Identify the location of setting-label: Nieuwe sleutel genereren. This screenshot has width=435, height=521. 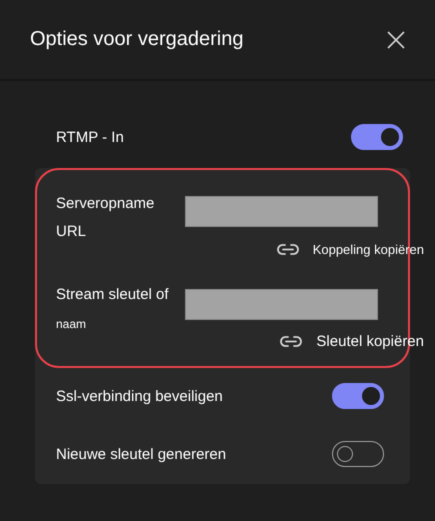
(141, 454).